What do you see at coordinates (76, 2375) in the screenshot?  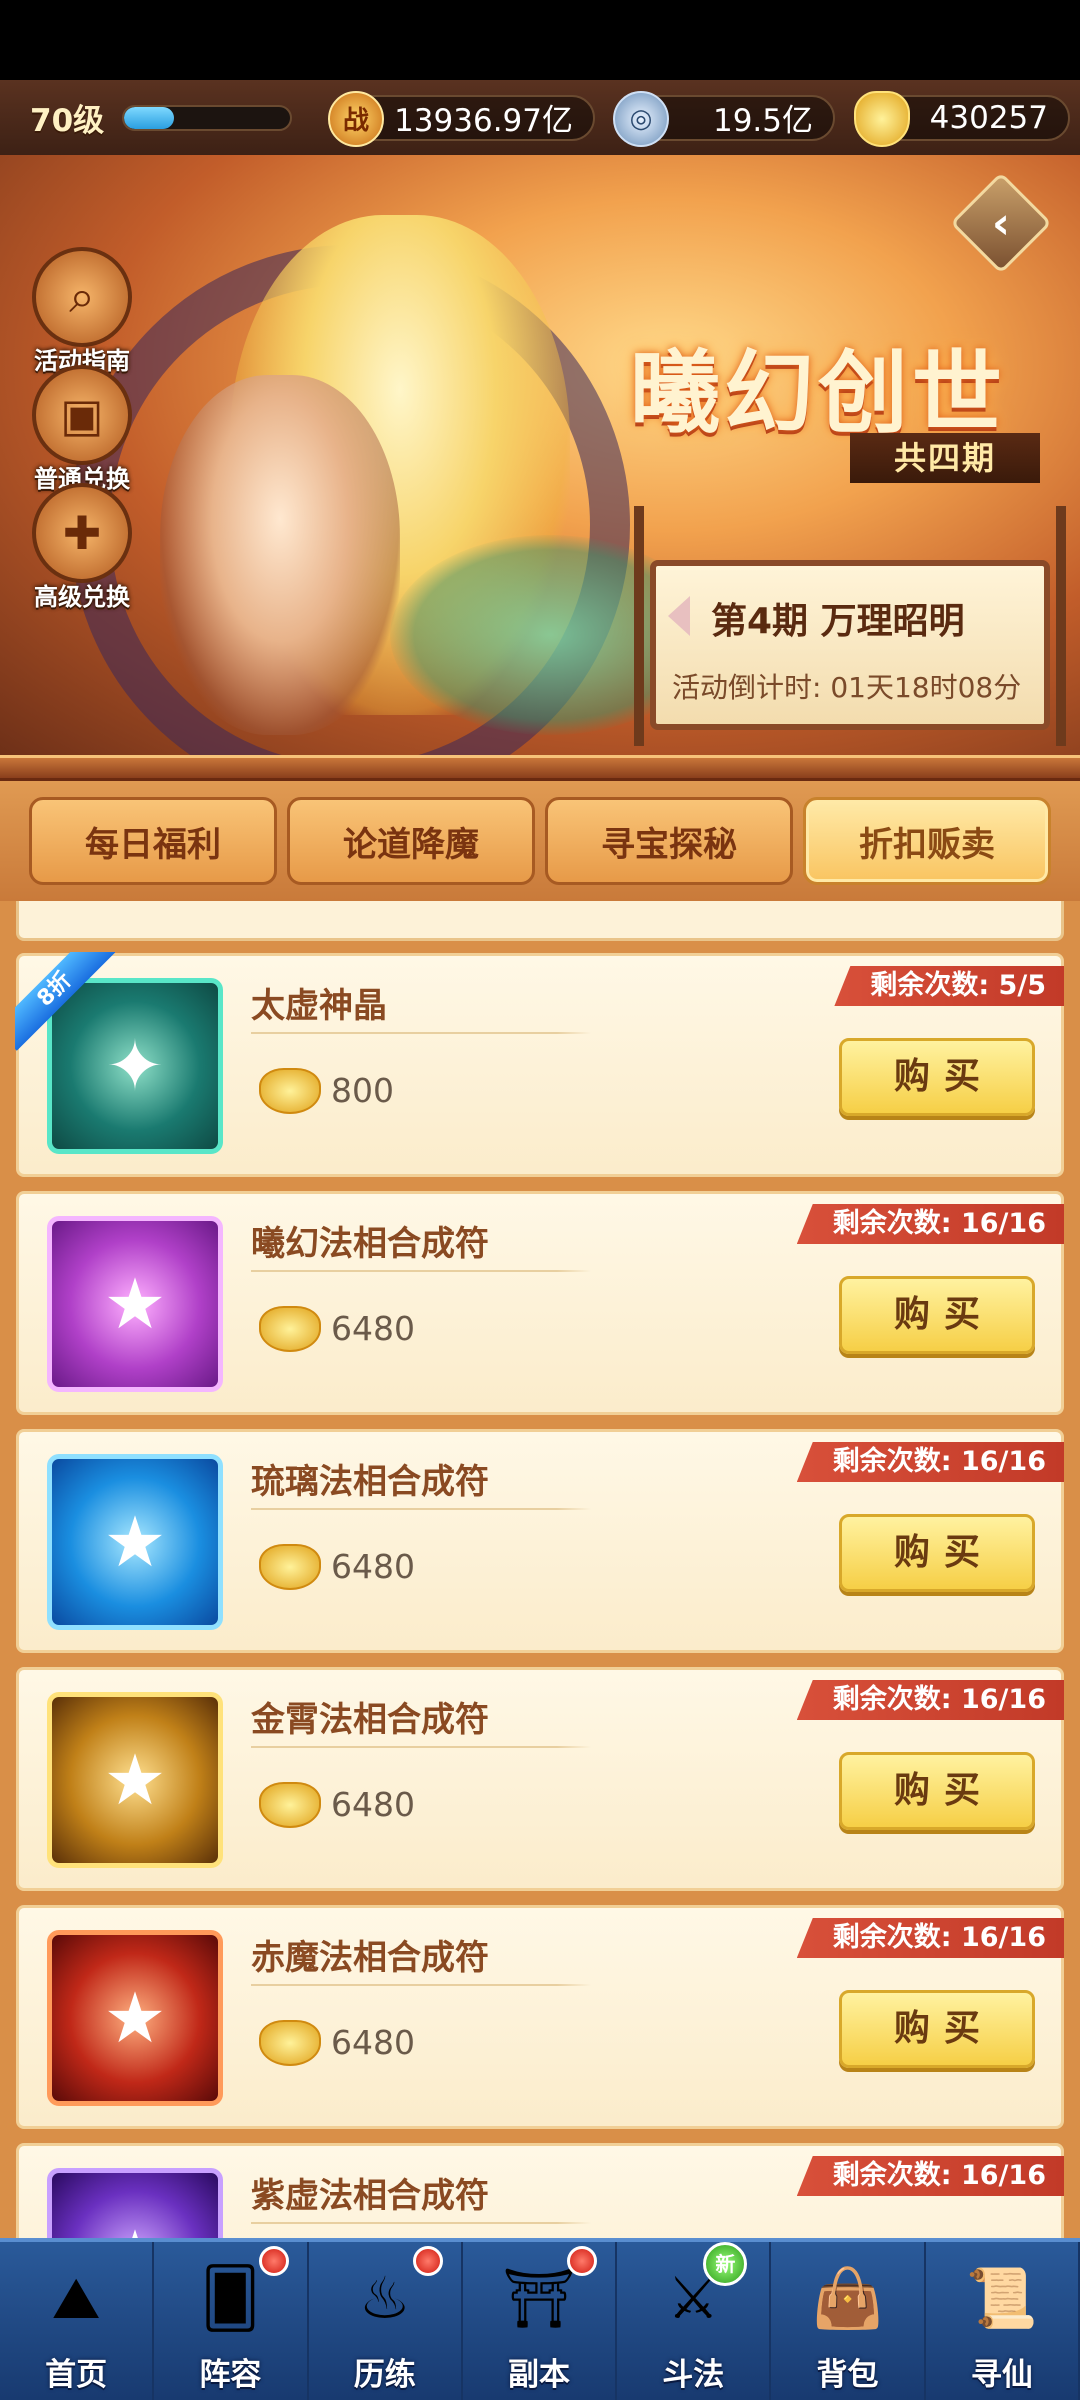 I see `nav-label: 首页` at bounding box center [76, 2375].